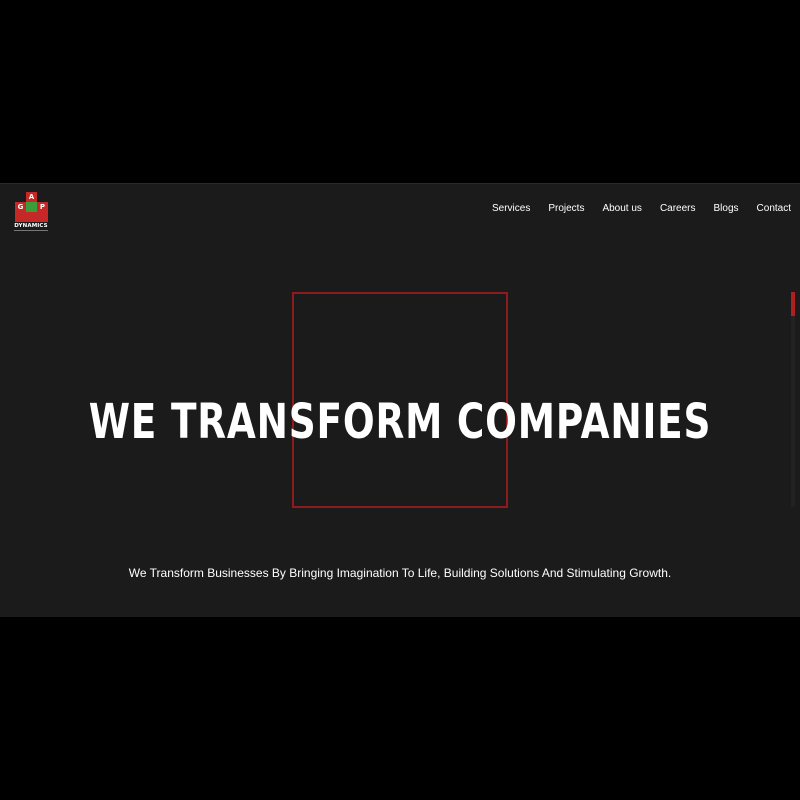 This screenshot has height=800, width=800. Describe the element at coordinates (31, 217) in the screenshot. I see `logo-tile-bottom-center` at that location.